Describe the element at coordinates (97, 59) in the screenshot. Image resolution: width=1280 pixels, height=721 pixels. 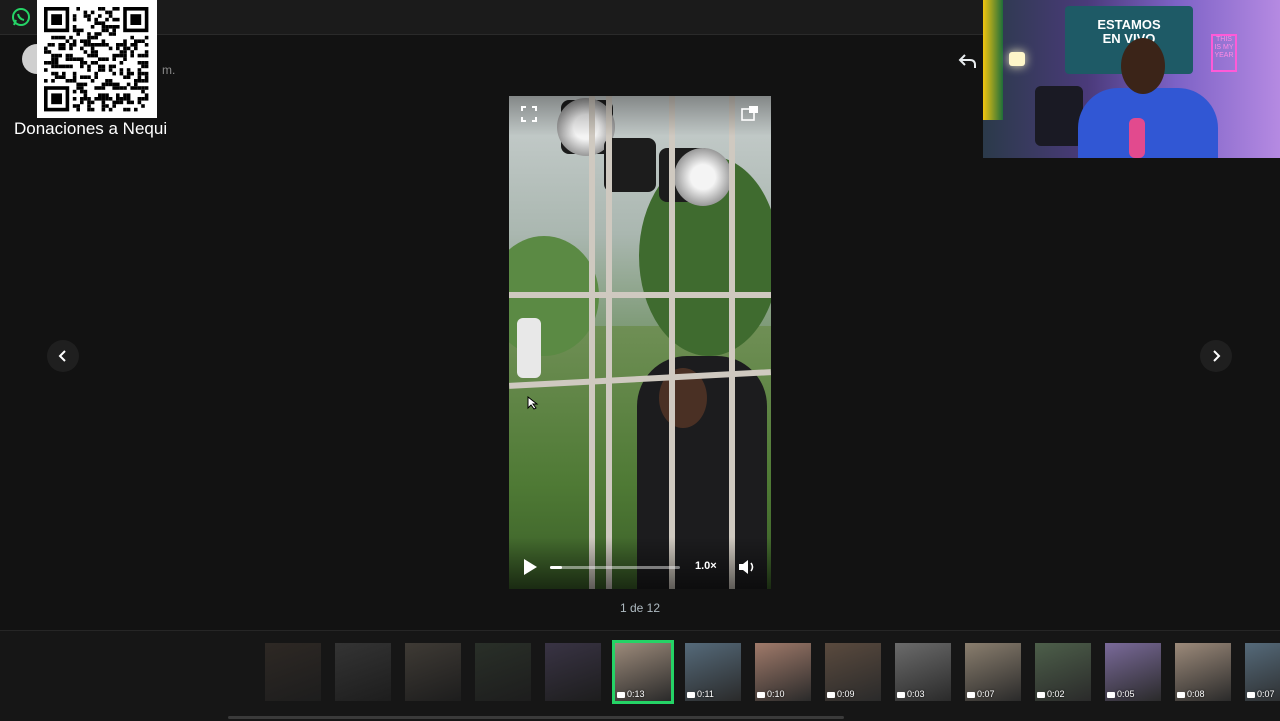
I see `donation-qr-code` at that location.